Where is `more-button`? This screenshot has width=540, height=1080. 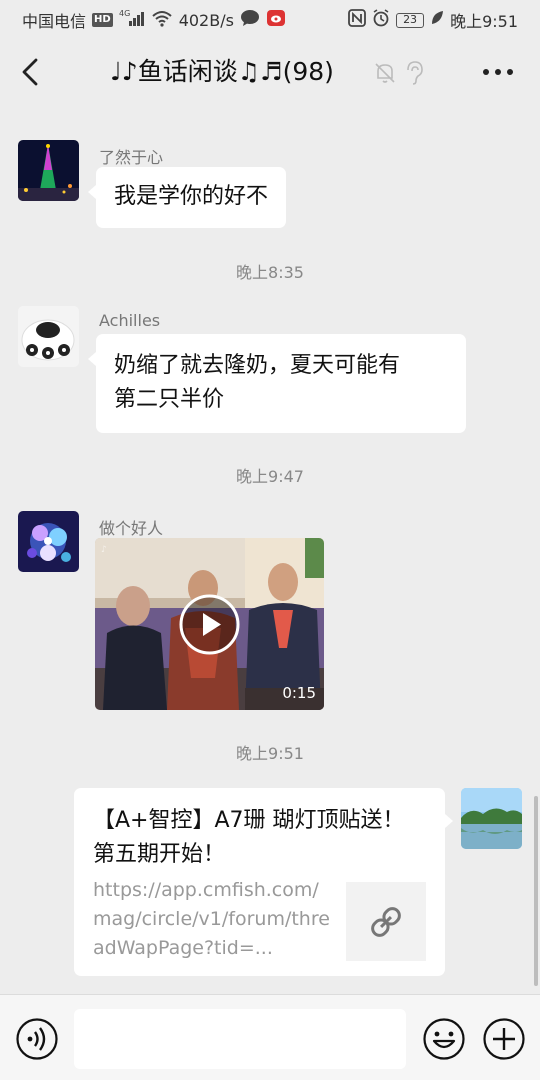 more-button is located at coordinates (498, 72).